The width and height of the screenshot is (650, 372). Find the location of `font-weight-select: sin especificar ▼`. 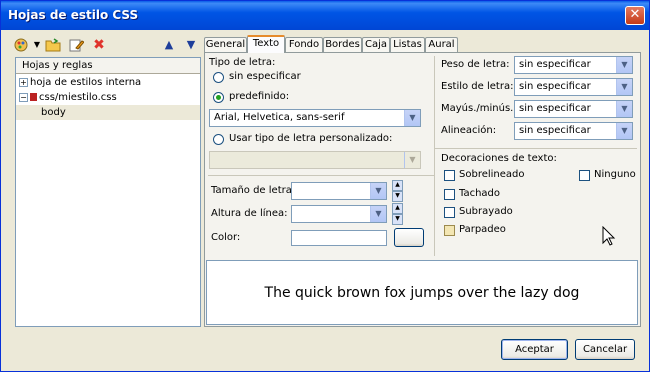

font-weight-select: sin especificar ▼ is located at coordinates (573, 65).